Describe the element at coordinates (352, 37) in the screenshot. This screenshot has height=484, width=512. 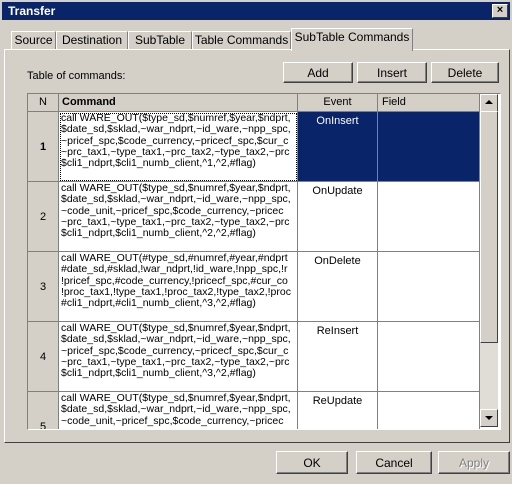
I see `tab-label: SubTable Commands` at that location.